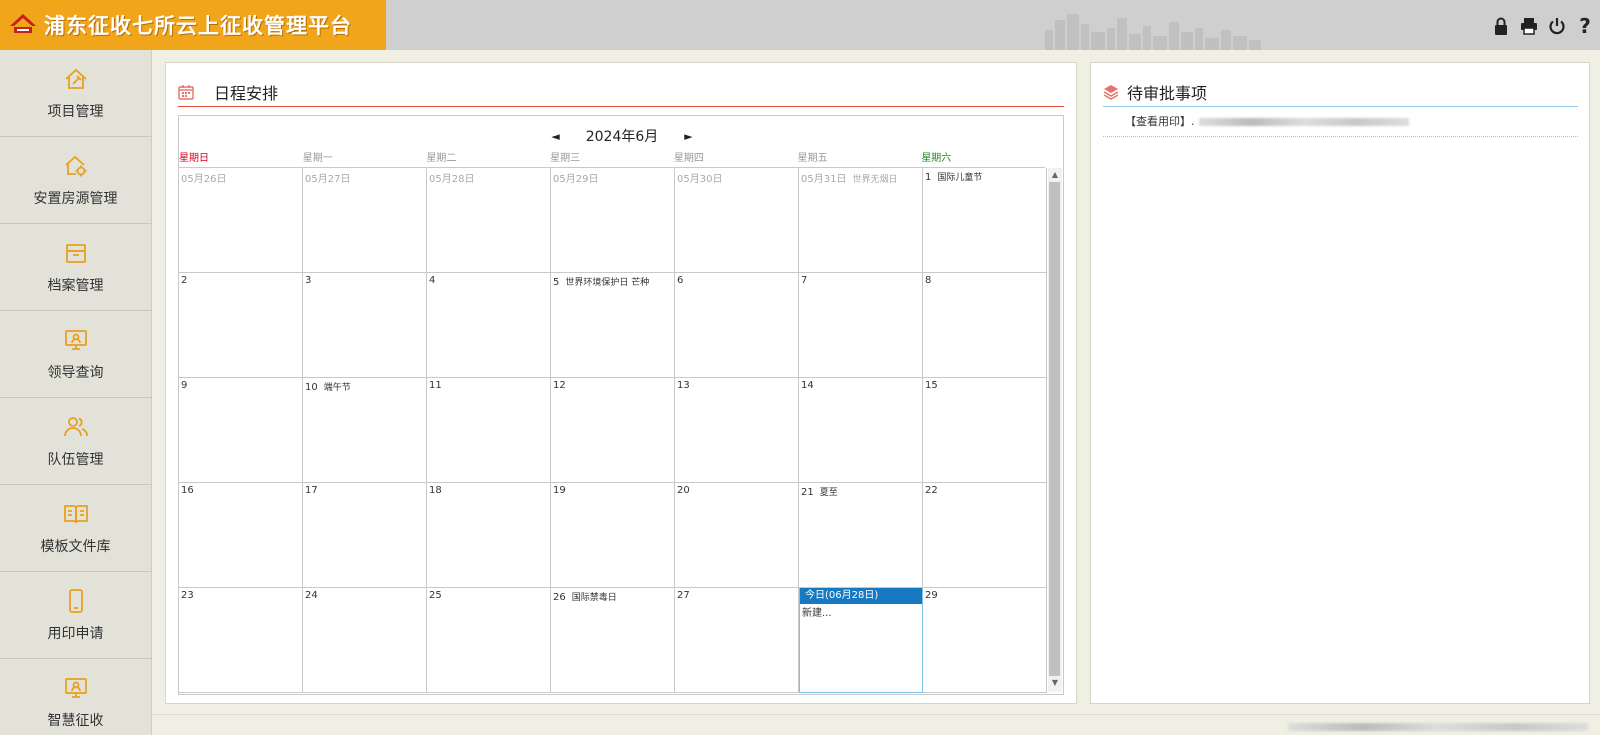 This screenshot has width=1600, height=735. What do you see at coordinates (737, 325) in the screenshot?
I see `calendar-day: 6` at bounding box center [737, 325].